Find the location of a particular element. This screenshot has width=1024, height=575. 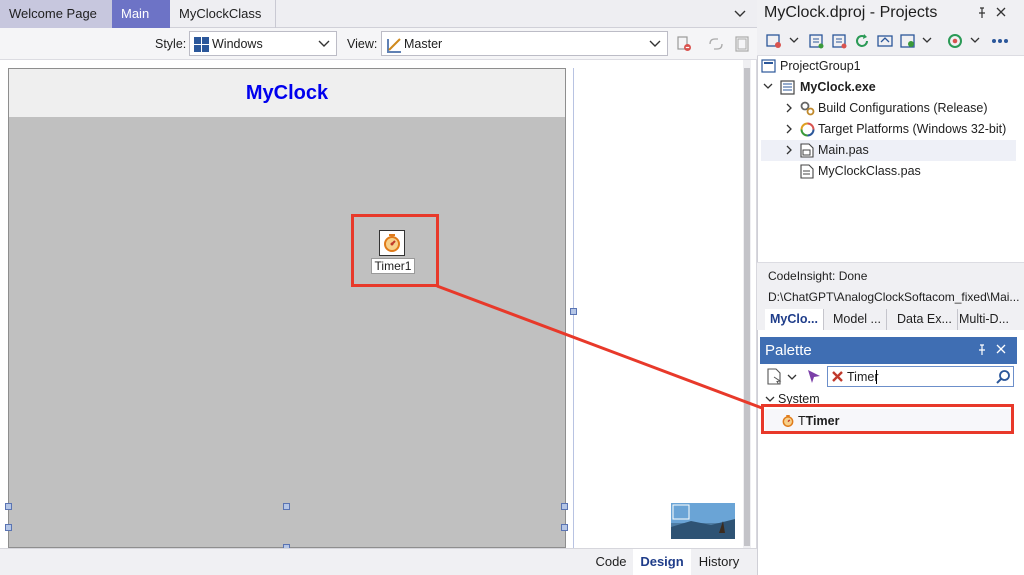

tree-item-project: MyClock.exe is located at coordinates (819, 87).